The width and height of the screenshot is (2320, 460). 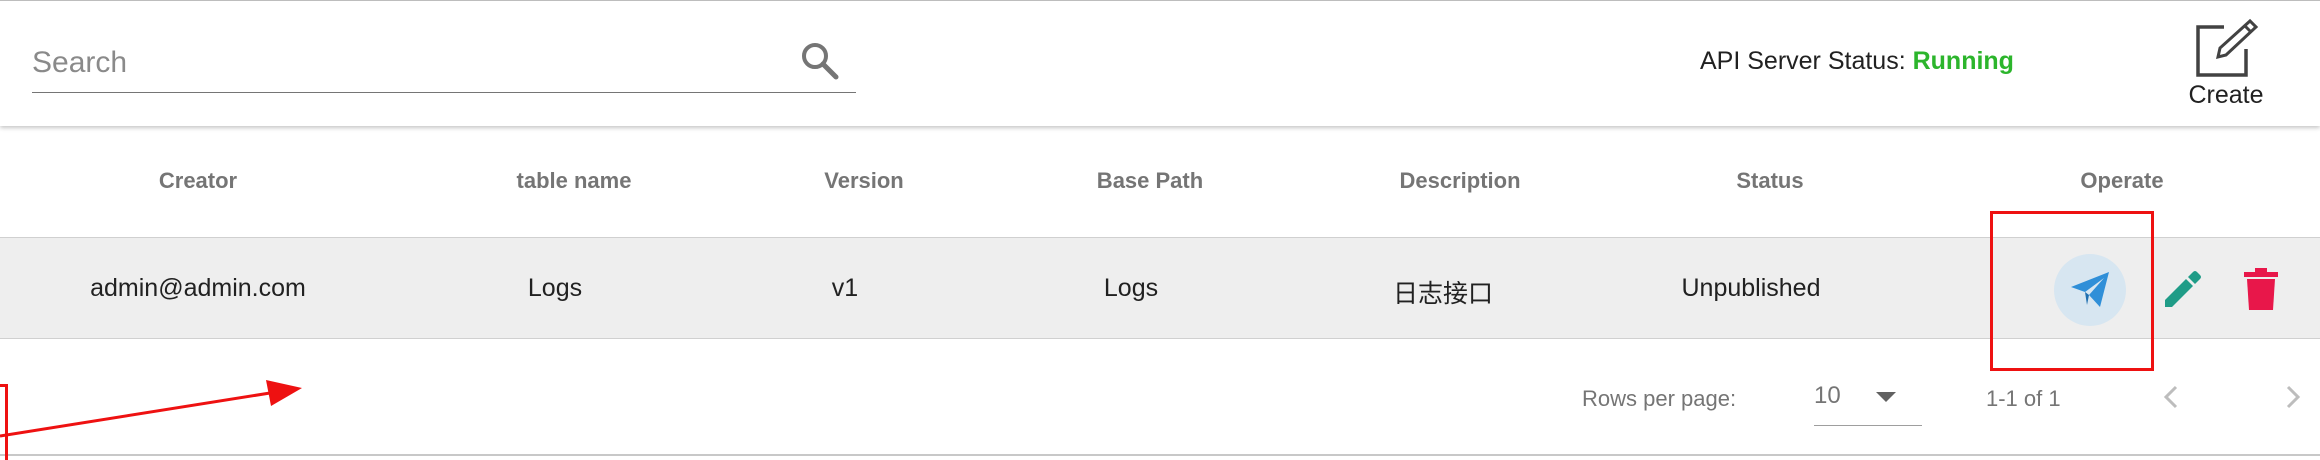 I want to click on column-header-description: Description, so click(x=1459, y=181).